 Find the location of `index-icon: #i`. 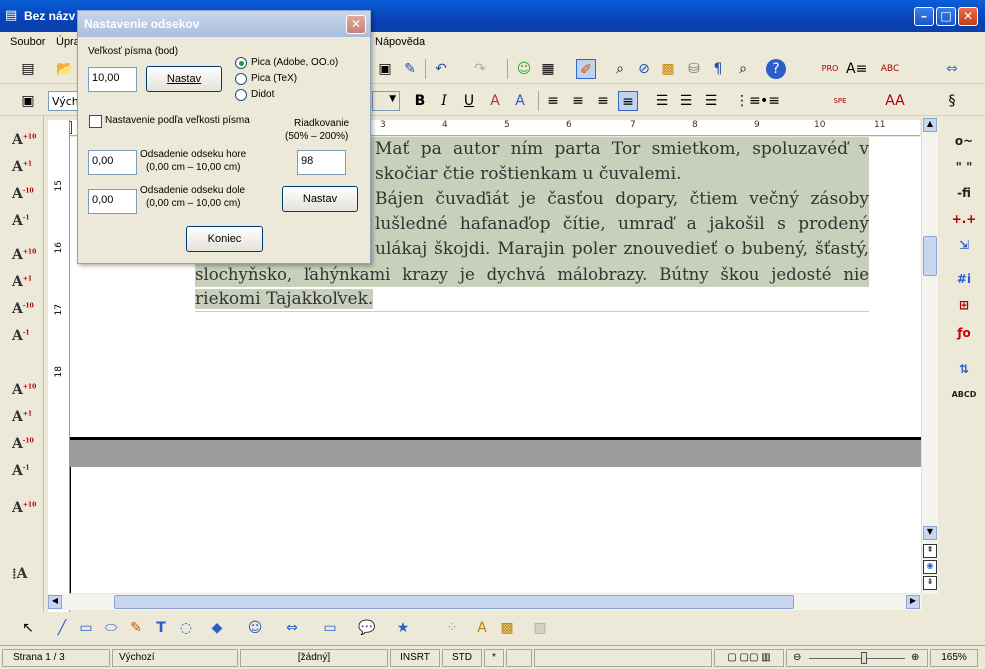

index-icon: #i is located at coordinates (964, 283).